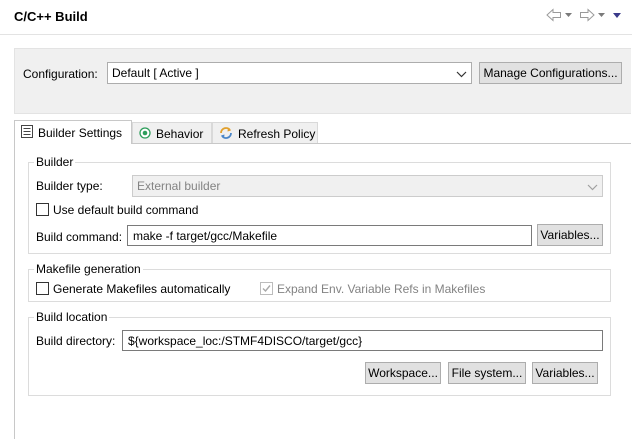 This screenshot has width=632, height=439. Describe the element at coordinates (142, 289) in the screenshot. I see `generate-makefiles-label: Generate Makefiles automatically` at that location.